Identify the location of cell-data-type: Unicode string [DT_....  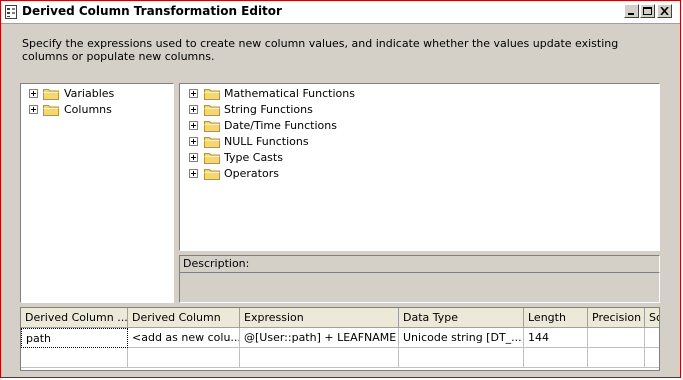
(461, 338).